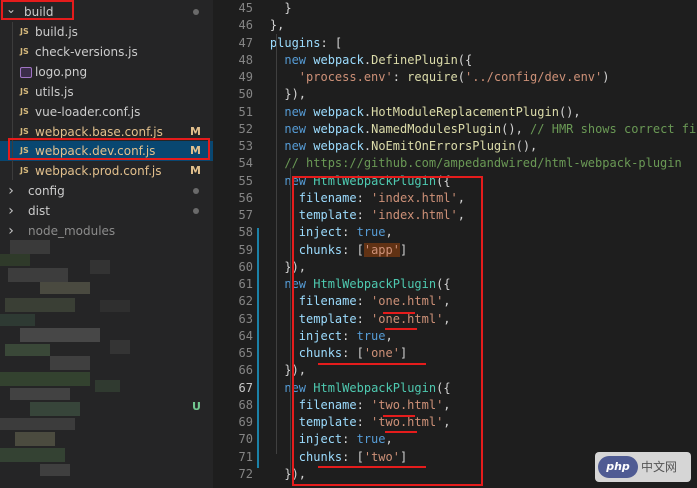 This screenshot has width=697, height=488. Describe the element at coordinates (196, 406) in the screenshot. I see `git-untracked-badge: U` at that location.